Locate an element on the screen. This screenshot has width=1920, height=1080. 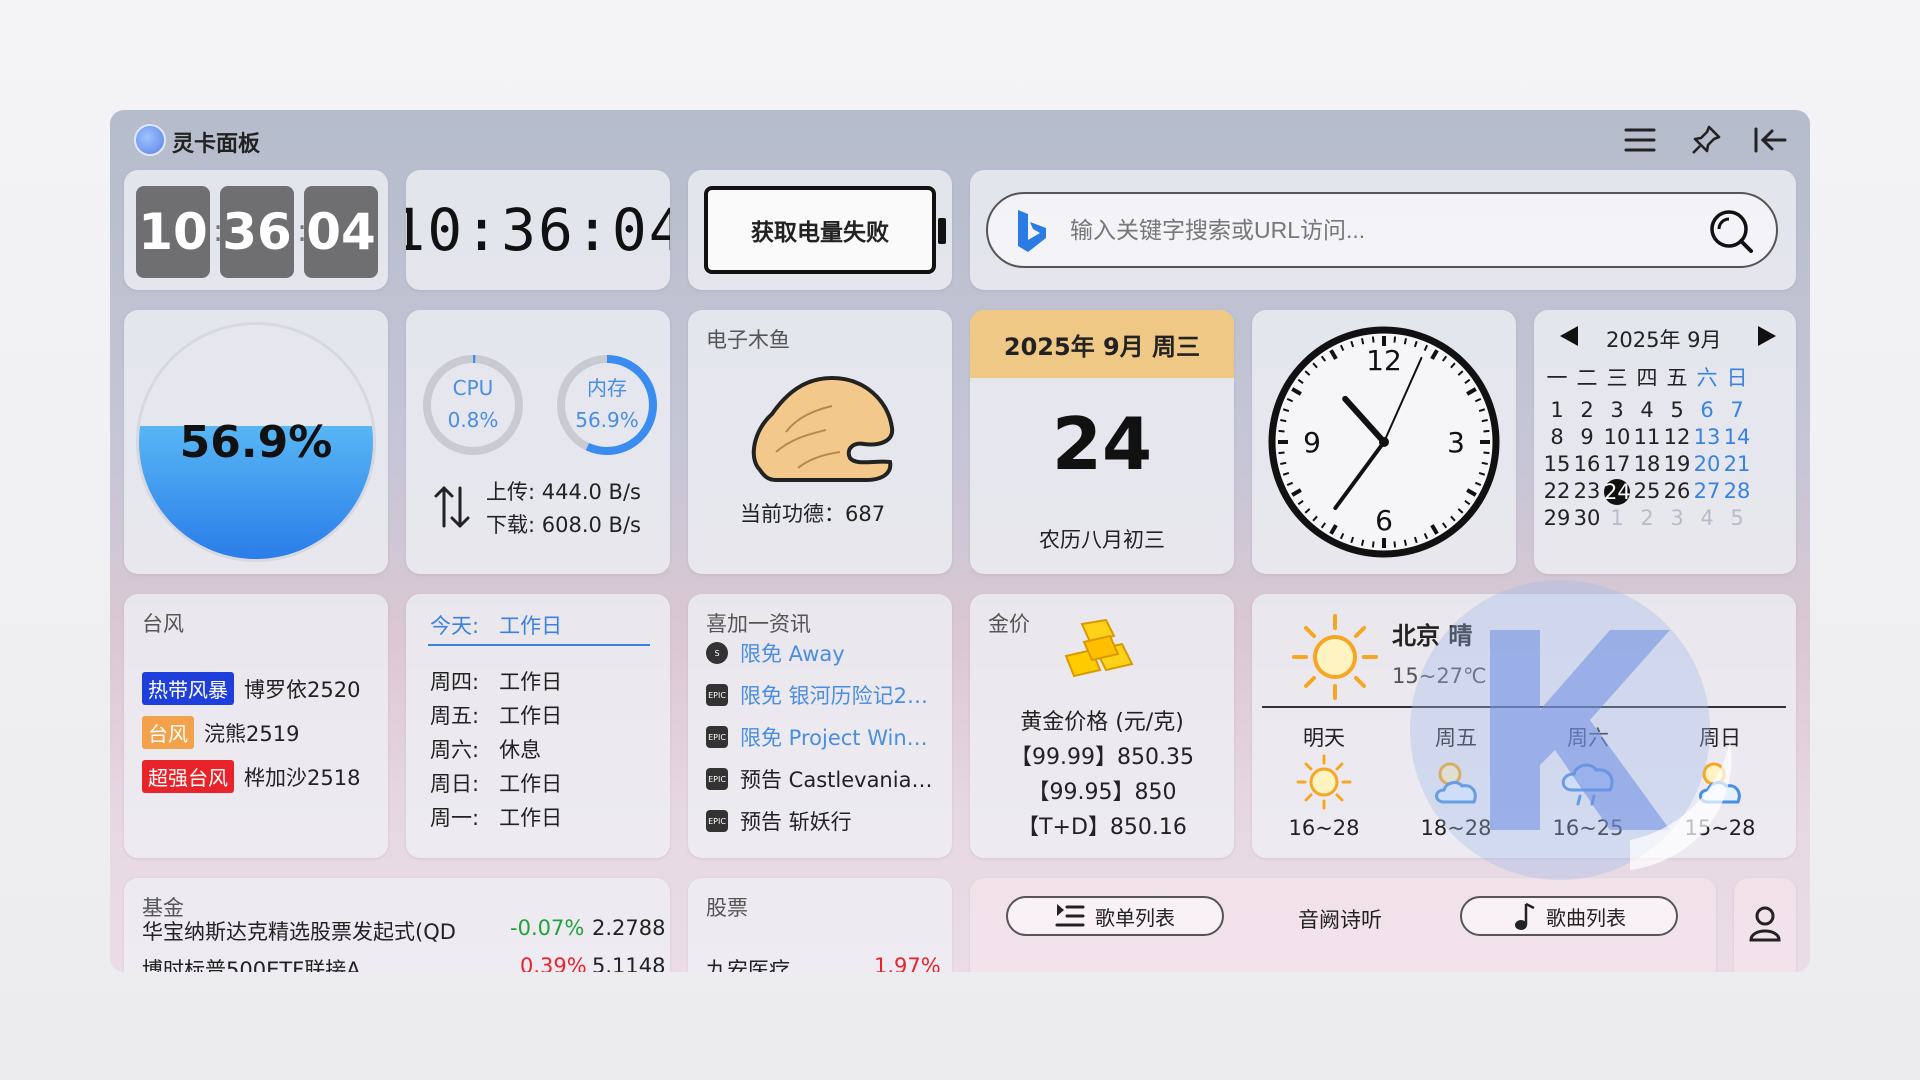
stock-row: 九安医疗 1.97% is located at coordinates (823, 963).